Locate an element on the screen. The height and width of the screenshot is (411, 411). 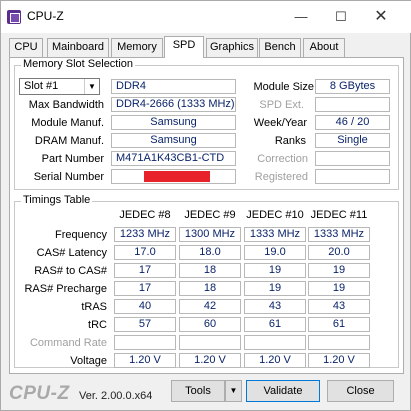
spd-ext-label: SPD Ext. is located at coordinates (281, 105).